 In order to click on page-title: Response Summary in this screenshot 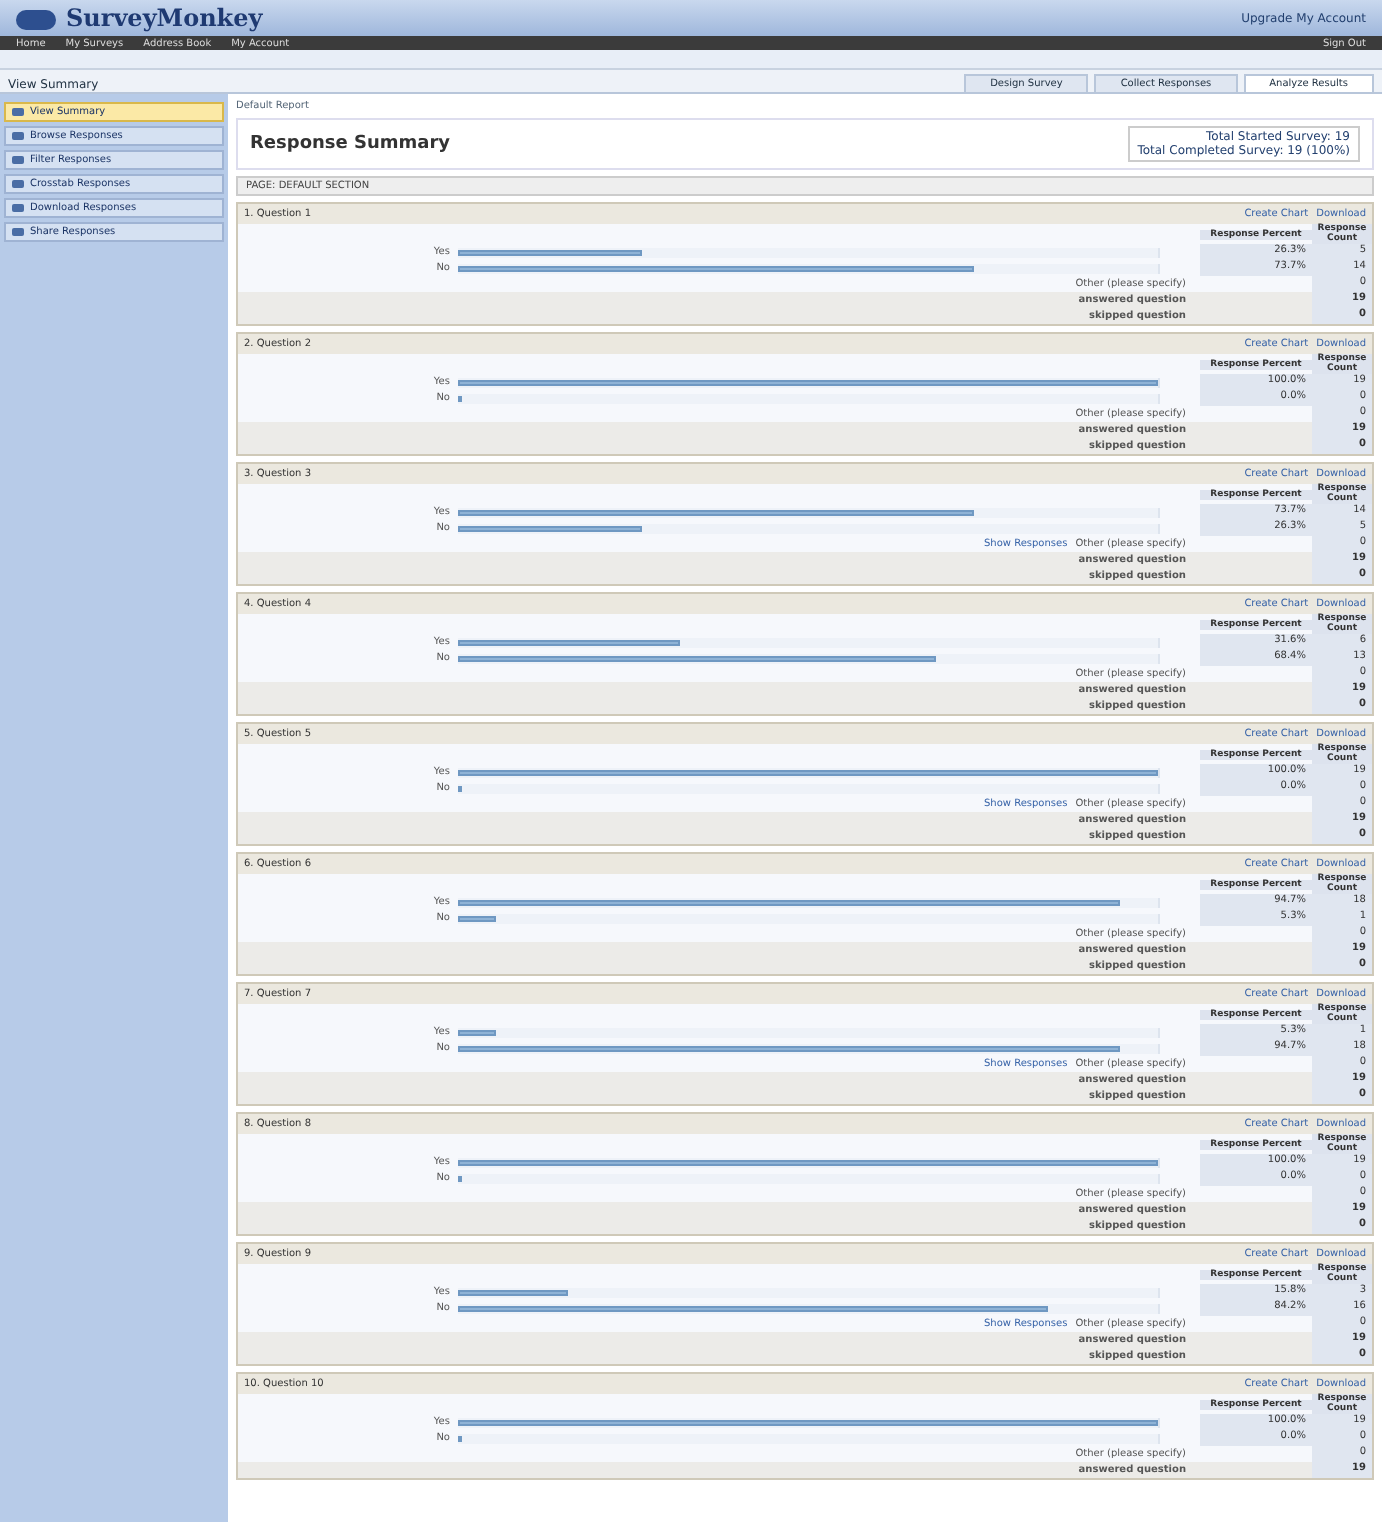, I will do `click(350, 144)`.